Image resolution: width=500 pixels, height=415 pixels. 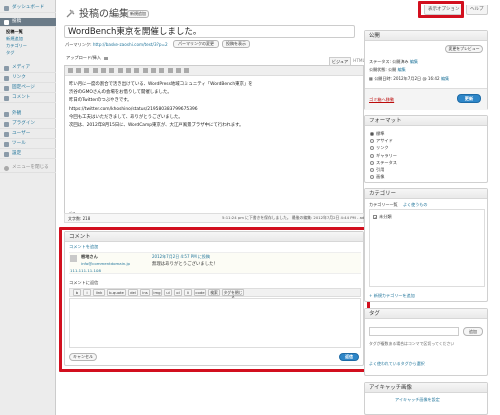 I want to click on format-option-standard: 標準, so click(x=383, y=133).